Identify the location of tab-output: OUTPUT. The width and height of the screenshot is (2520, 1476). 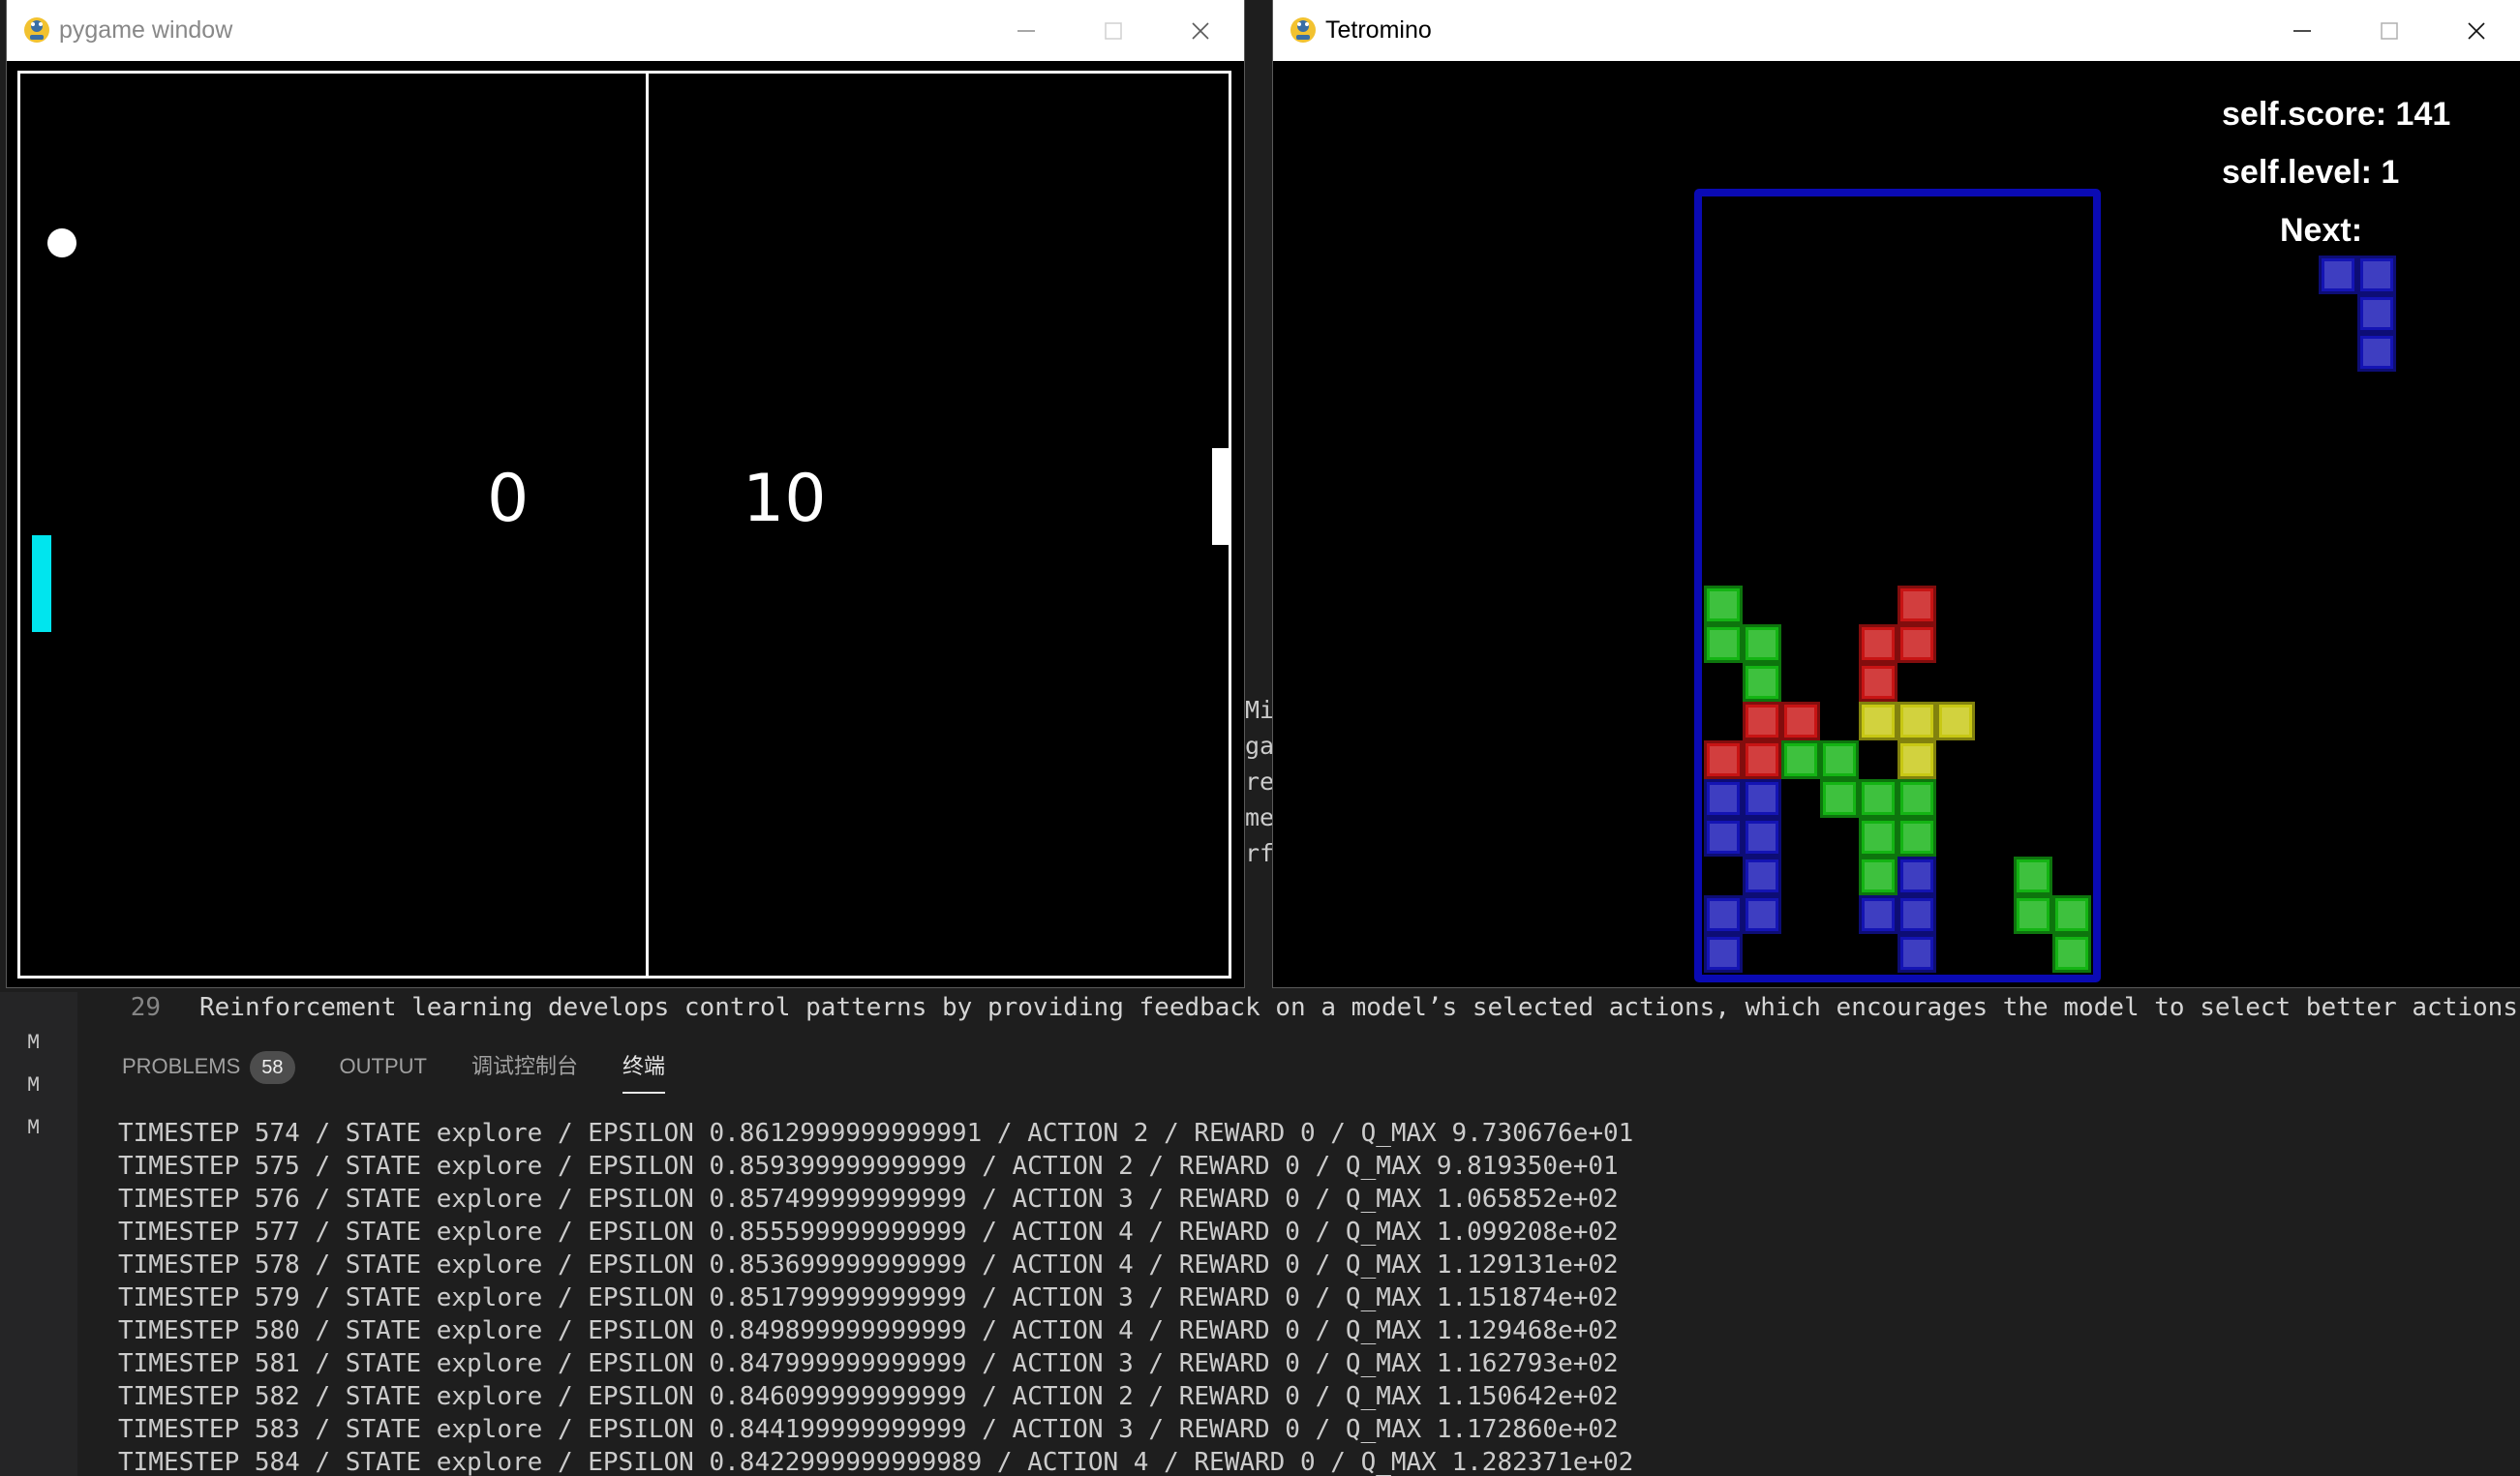
(383, 1066).